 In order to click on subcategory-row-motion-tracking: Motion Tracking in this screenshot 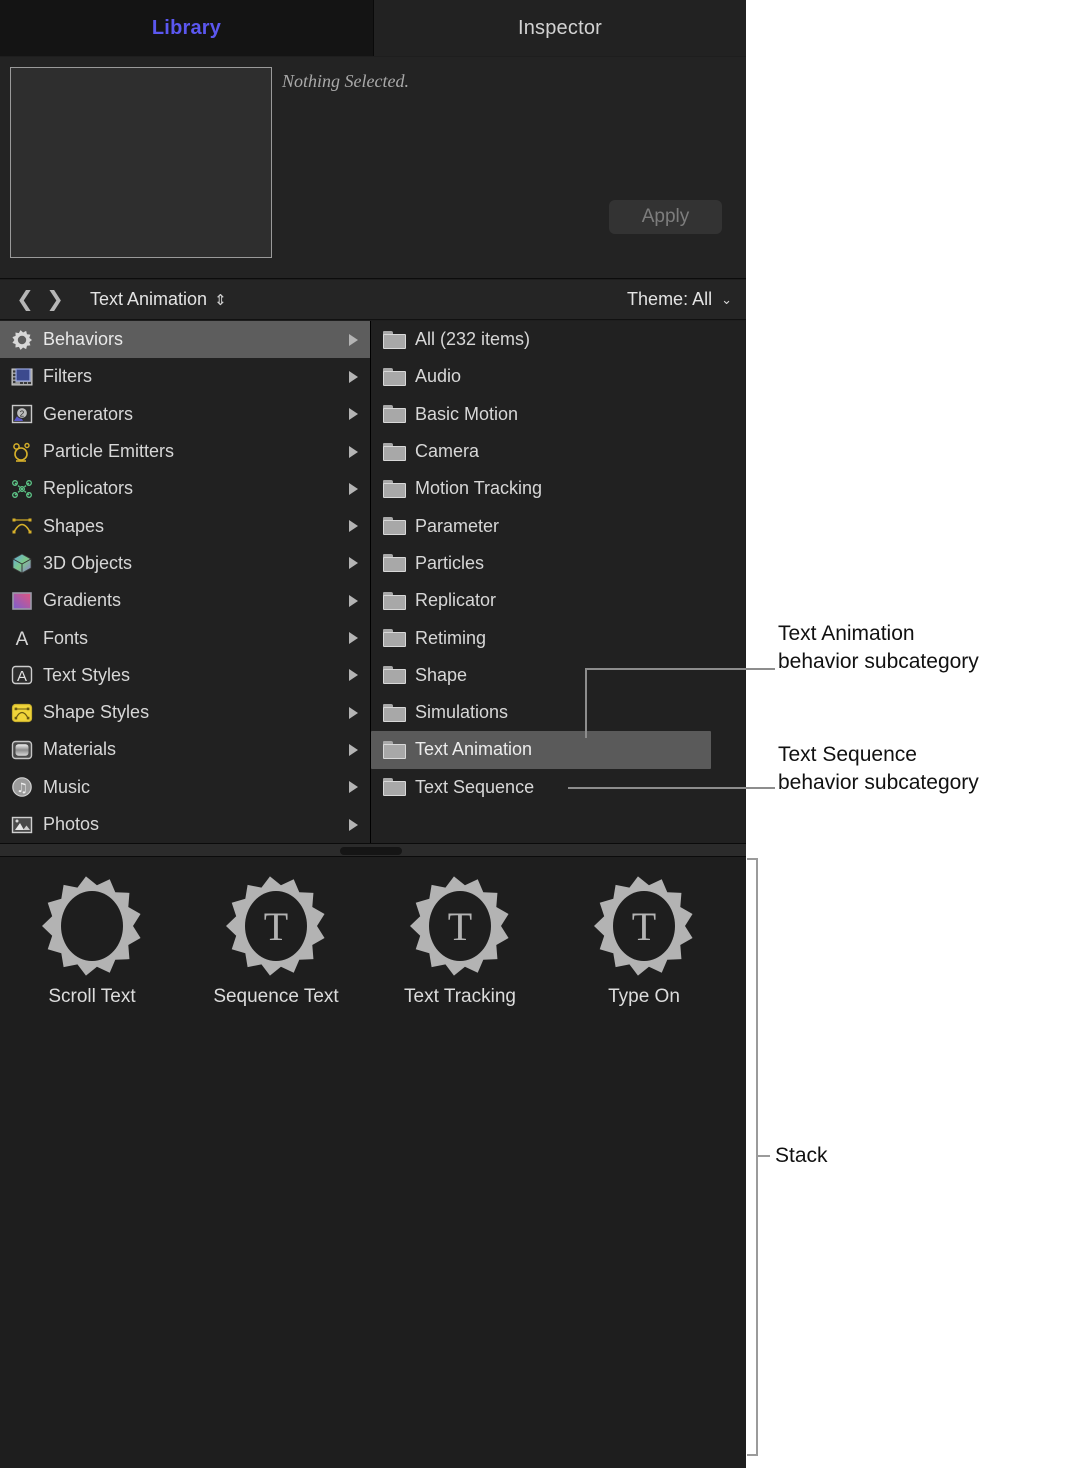, I will do `click(558, 488)`.